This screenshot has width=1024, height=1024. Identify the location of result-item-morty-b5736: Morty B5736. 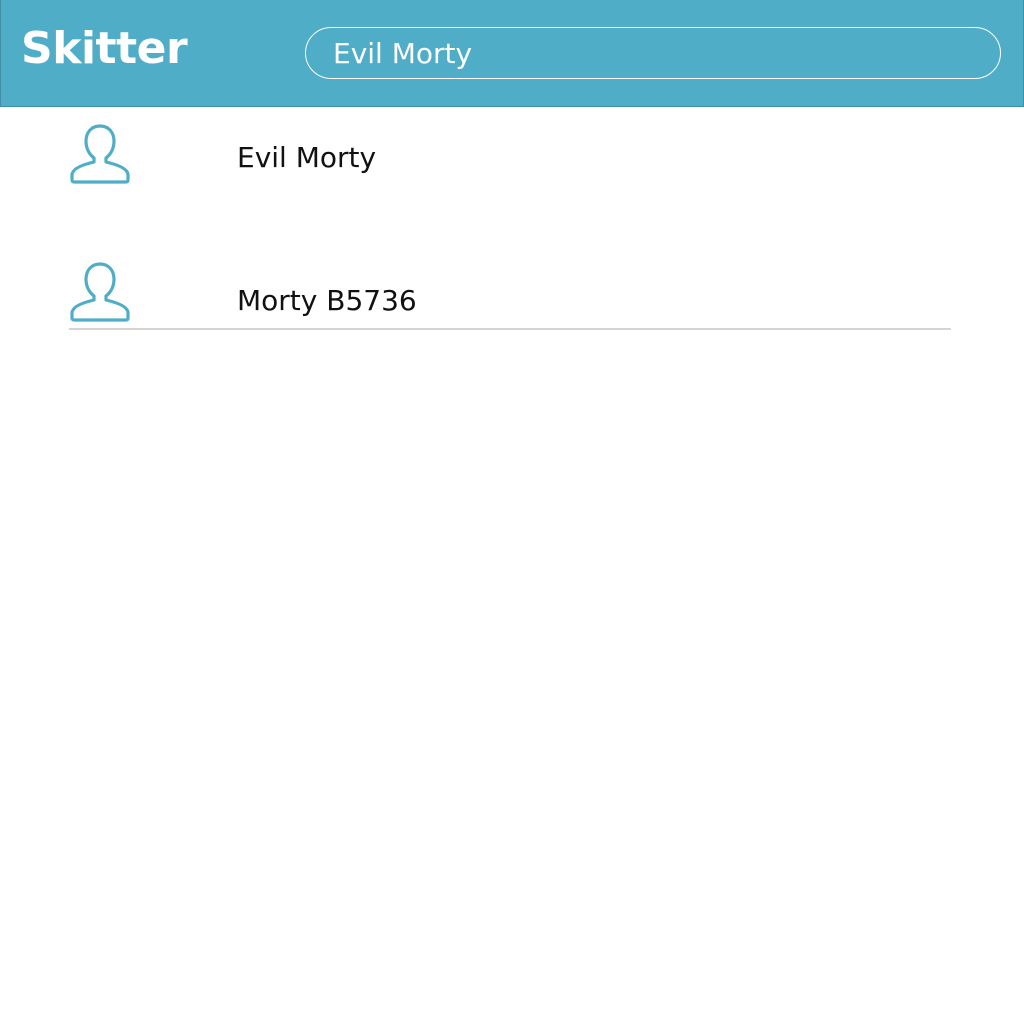
(510, 301).